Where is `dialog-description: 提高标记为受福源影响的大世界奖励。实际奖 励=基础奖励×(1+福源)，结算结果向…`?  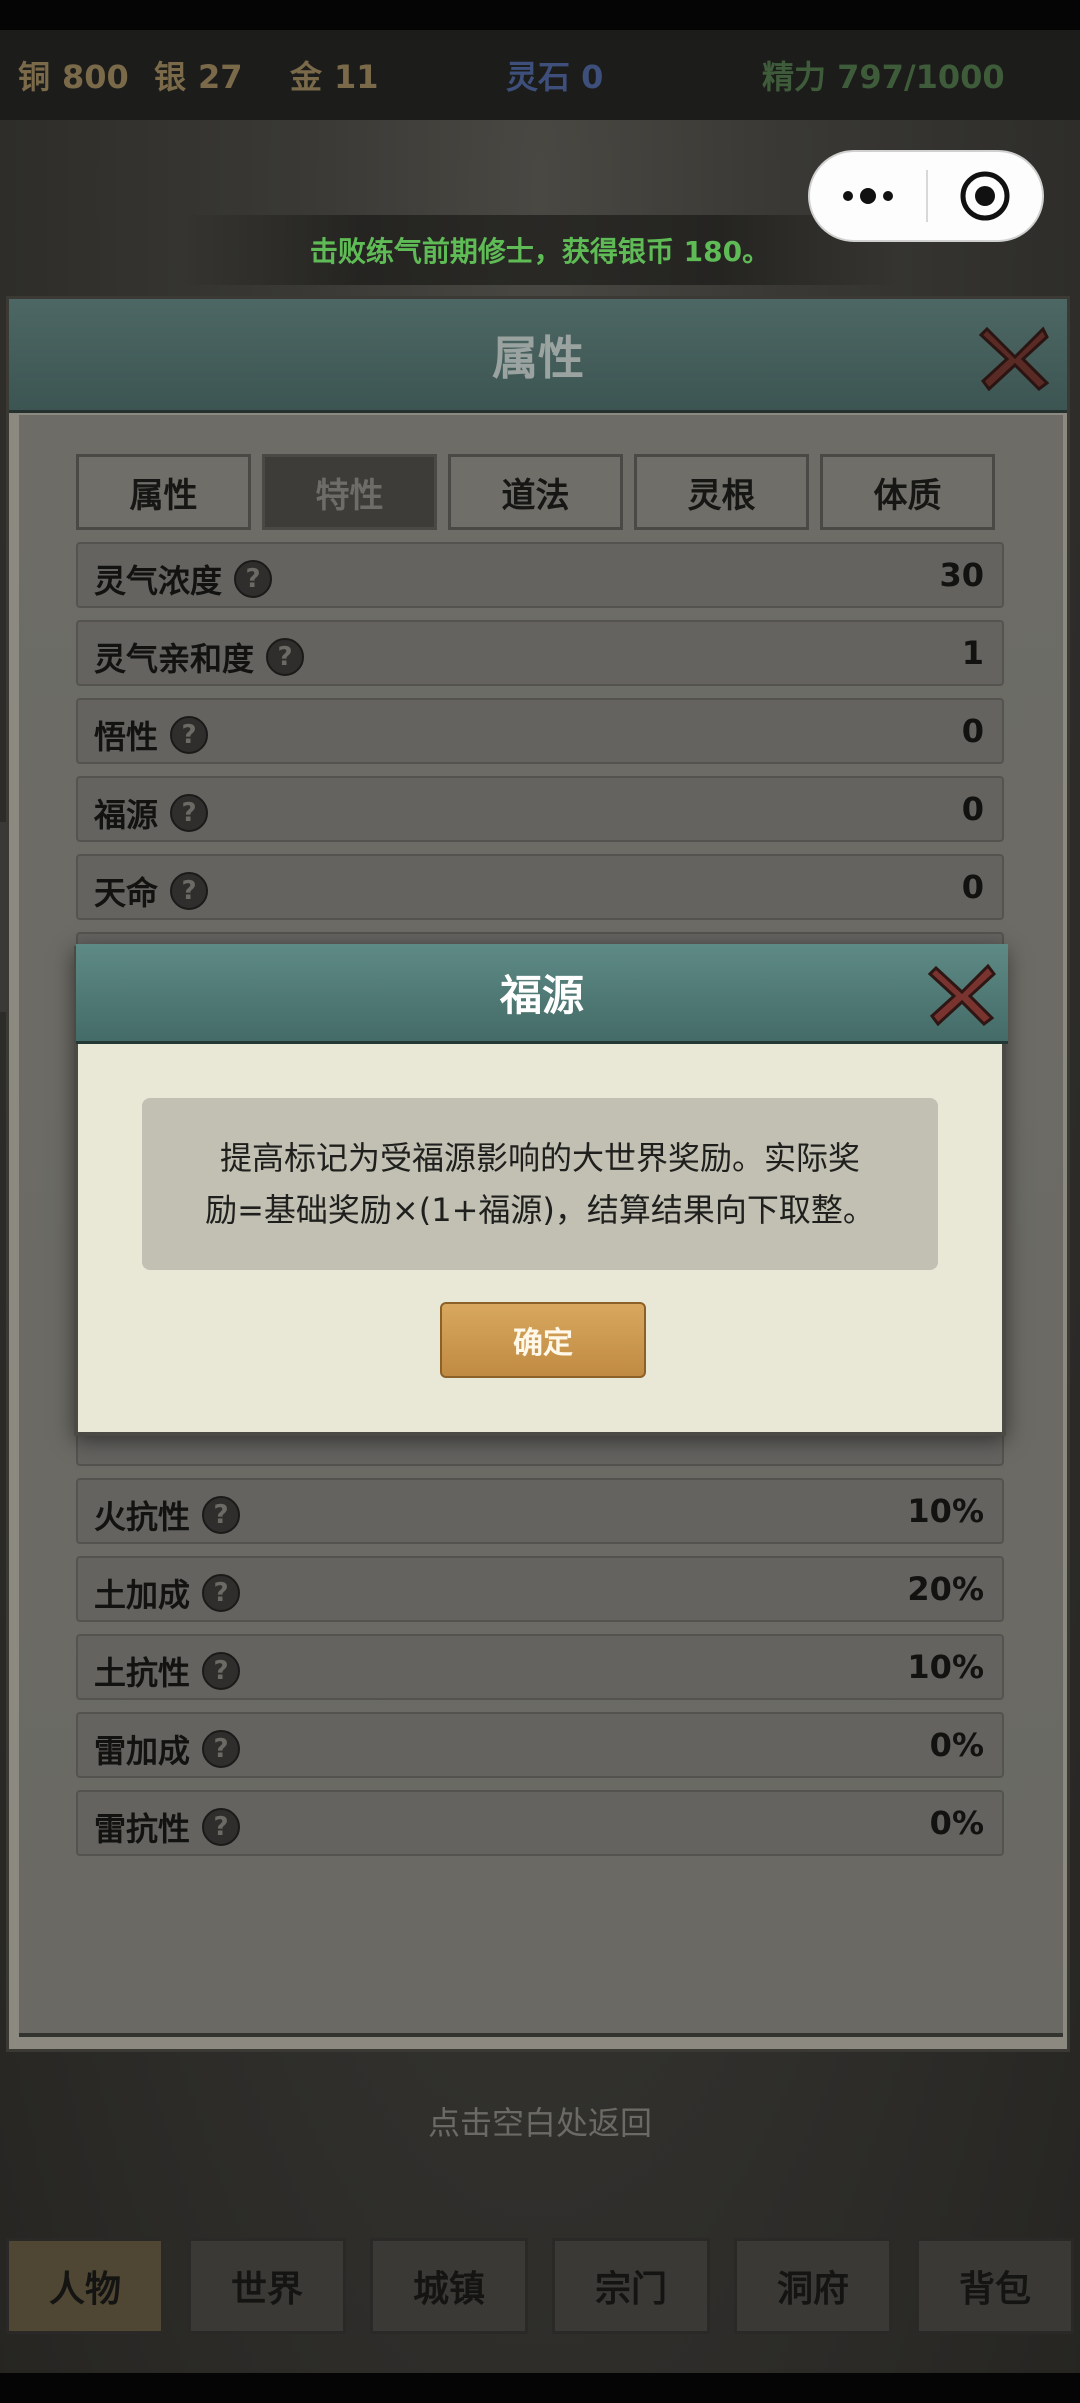 dialog-description: 提高标记为受福源影响的大世界奖励。实际奖 励=基础奖励×(1+福源)，结算结果向… is located at coordinates (540, 1184).